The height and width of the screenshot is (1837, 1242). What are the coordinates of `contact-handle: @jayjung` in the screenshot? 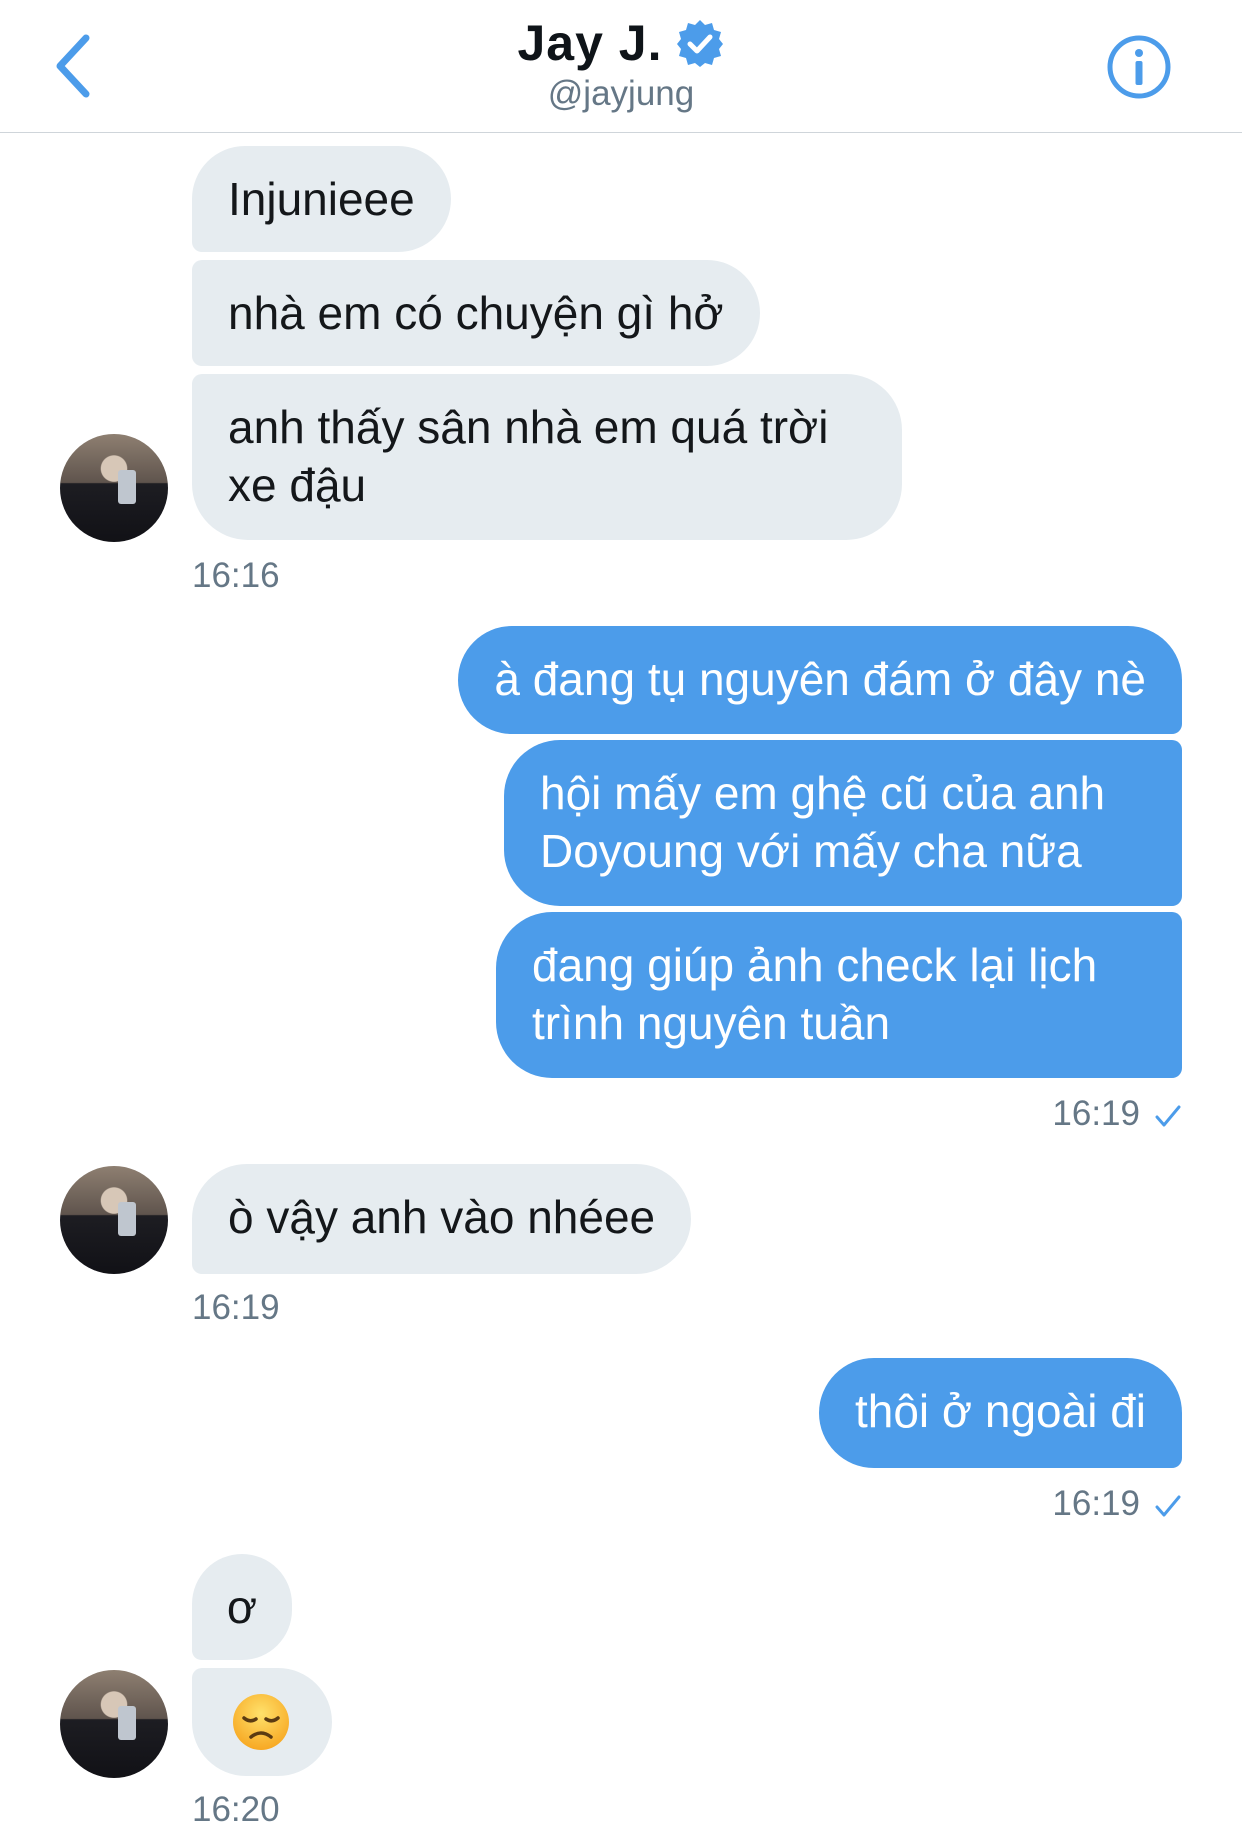 It's located at (621, 93).